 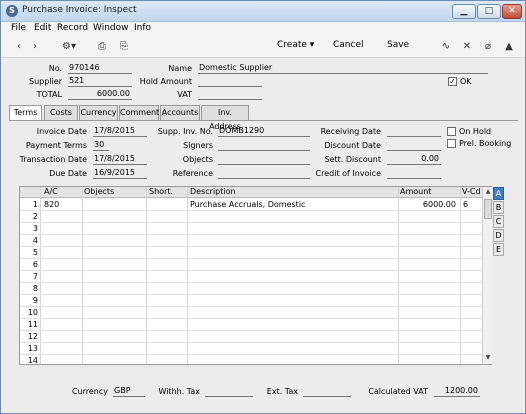 What do you see at coordinates (19, 47) in the screenshot?
I see `previous-record-icon: ‹` at bounding box center [19, 47].